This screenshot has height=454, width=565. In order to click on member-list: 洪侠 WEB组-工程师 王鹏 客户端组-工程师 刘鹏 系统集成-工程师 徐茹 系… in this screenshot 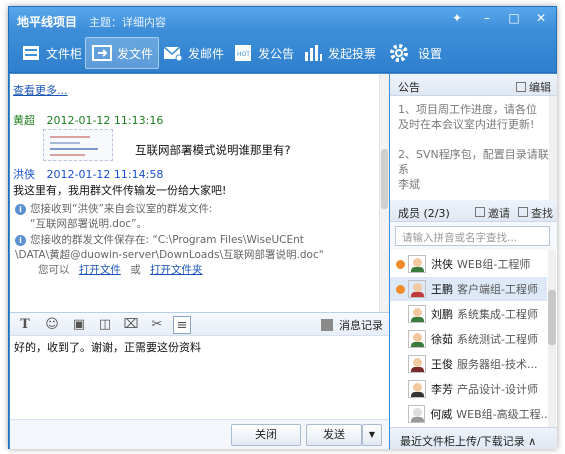, I will do `click(473, 338)`.